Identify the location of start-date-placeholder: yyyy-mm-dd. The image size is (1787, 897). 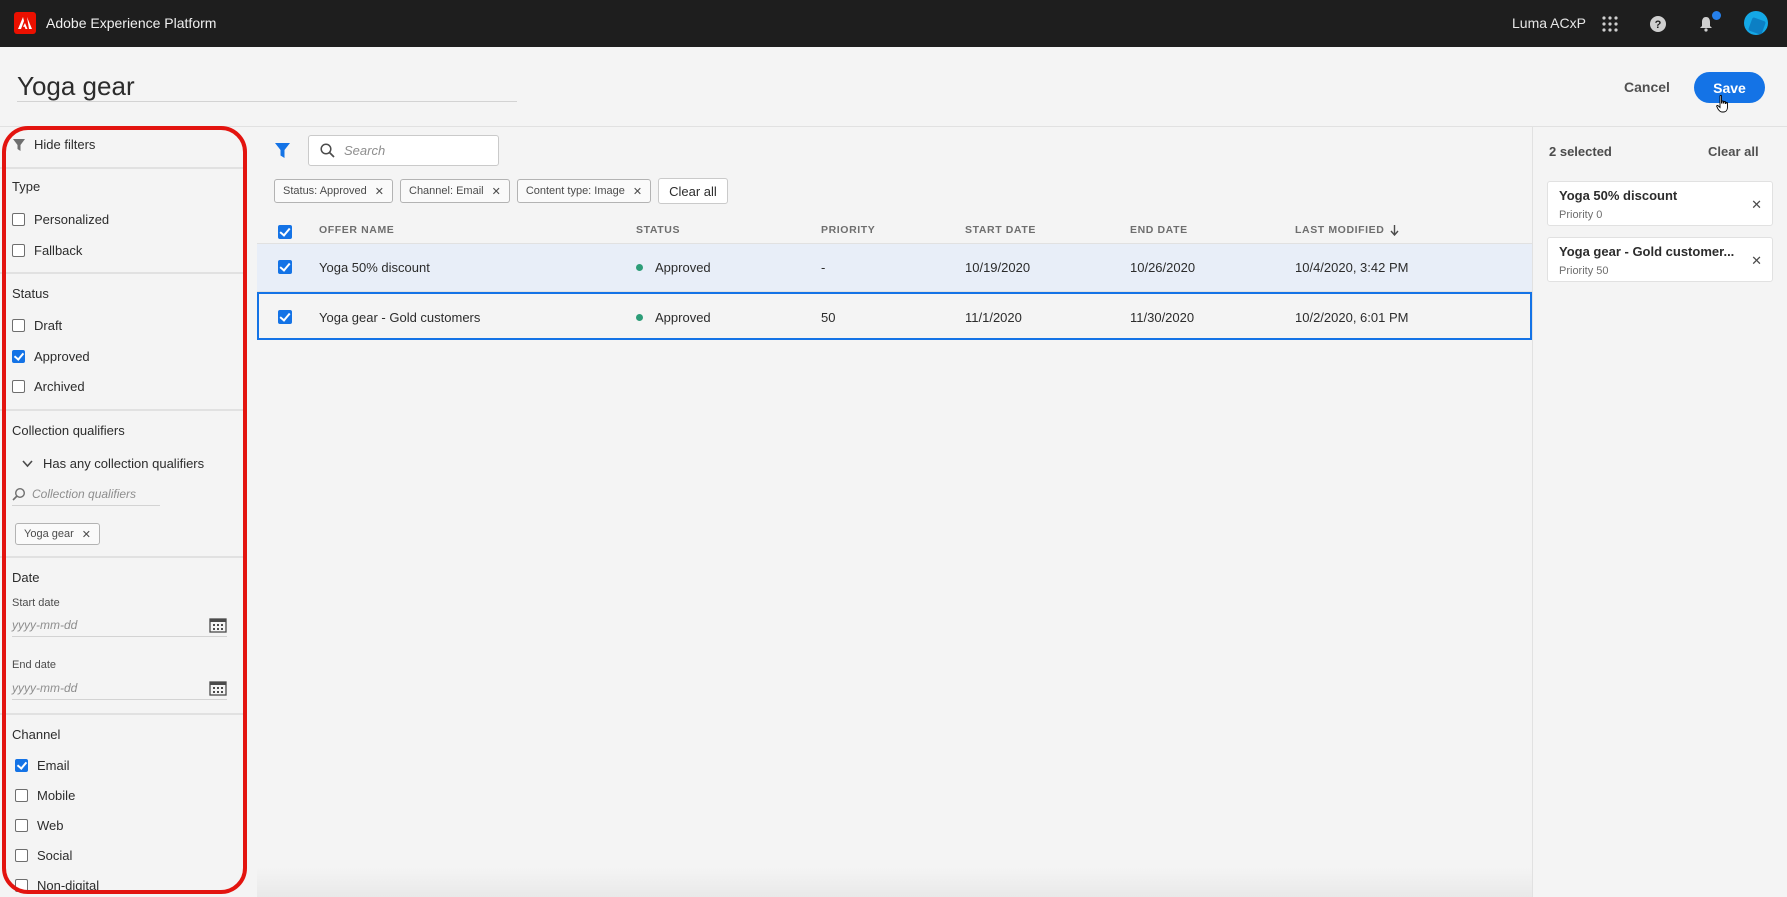
(45, 624).